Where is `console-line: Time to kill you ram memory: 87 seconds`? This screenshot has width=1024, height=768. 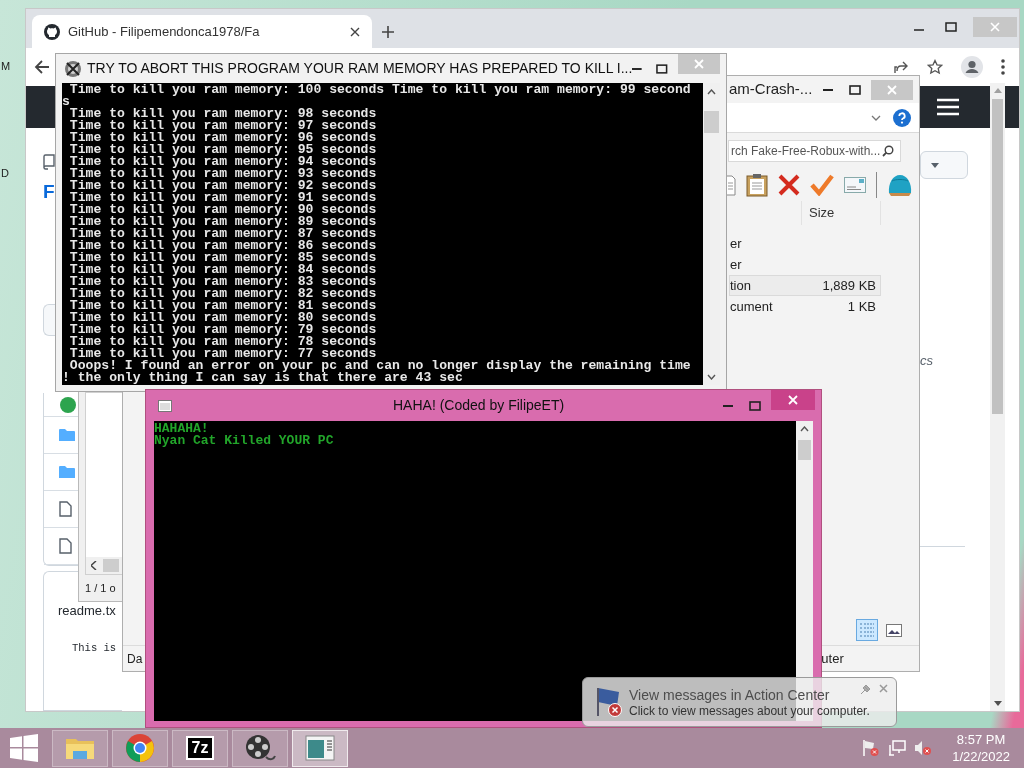
console-line: Time to kill you ram memory: 87 seconds is located at coordinates (223, 234).